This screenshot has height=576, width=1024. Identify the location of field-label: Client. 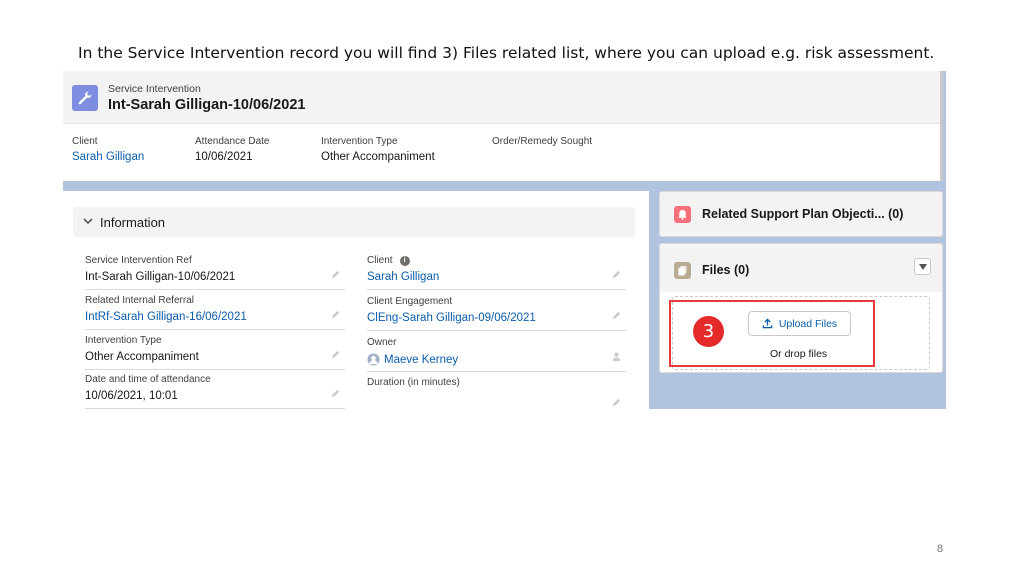
(380, 260).